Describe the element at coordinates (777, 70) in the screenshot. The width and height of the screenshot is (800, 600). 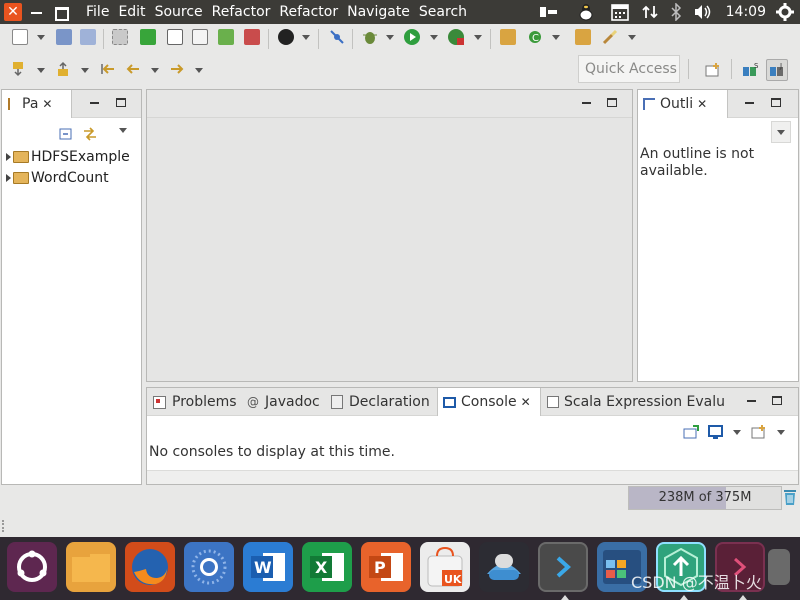
I see `java-perspective-icon: J` at that location.